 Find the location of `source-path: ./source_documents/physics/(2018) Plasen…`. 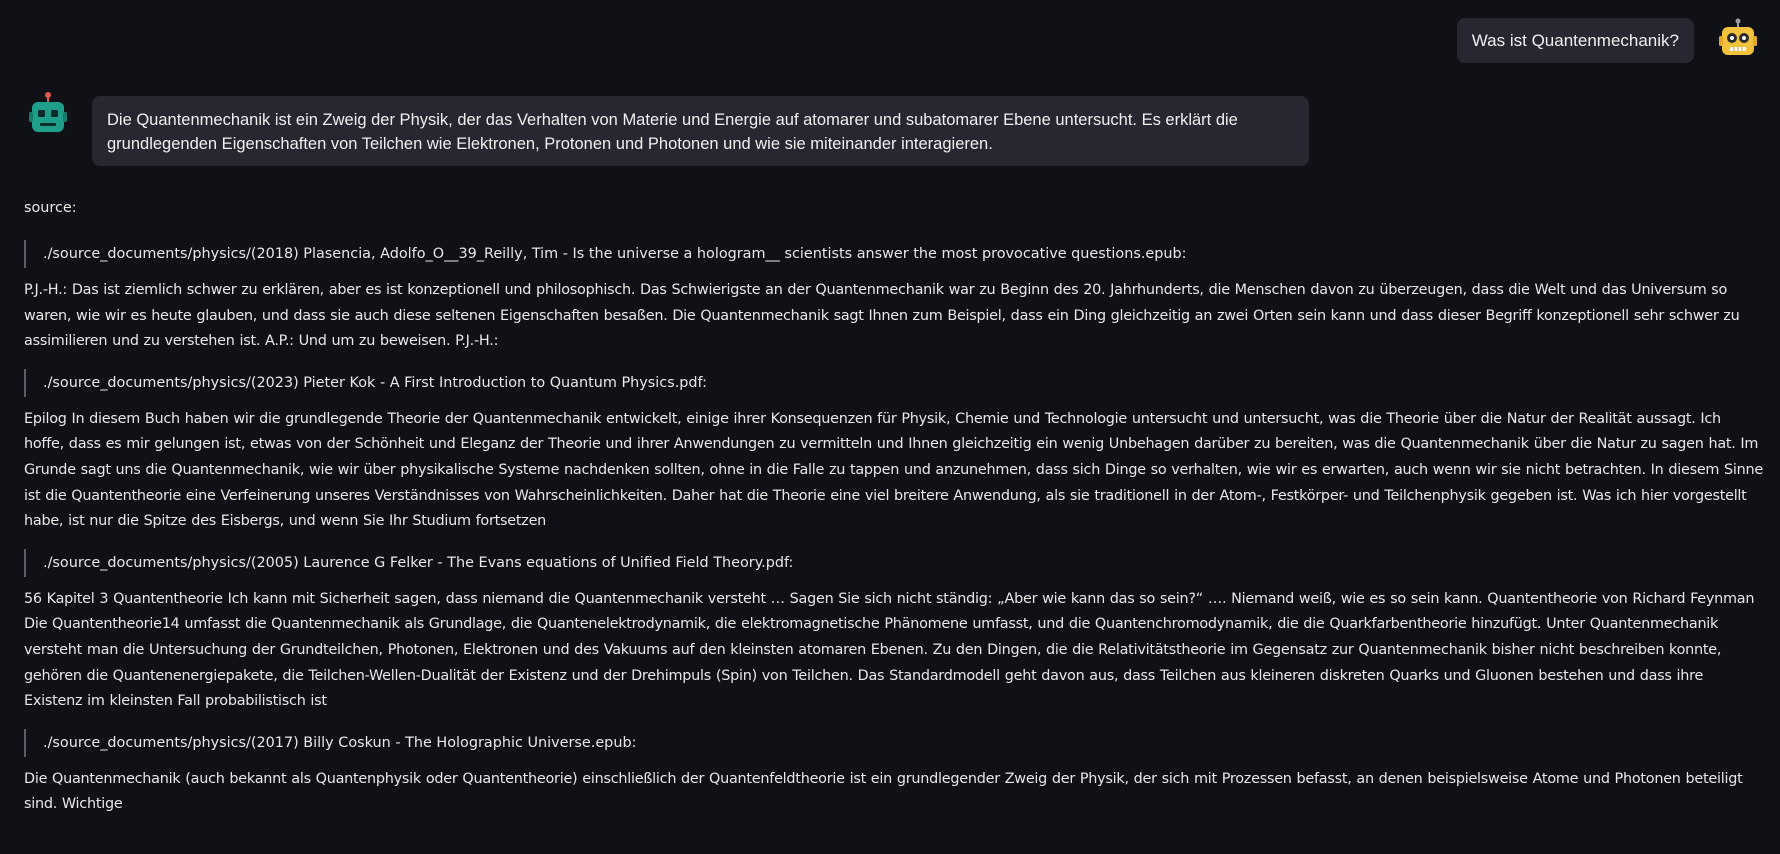

source-path: ./source_documents/physics/(2018) Plasen… is located at coordinates (894, 254).